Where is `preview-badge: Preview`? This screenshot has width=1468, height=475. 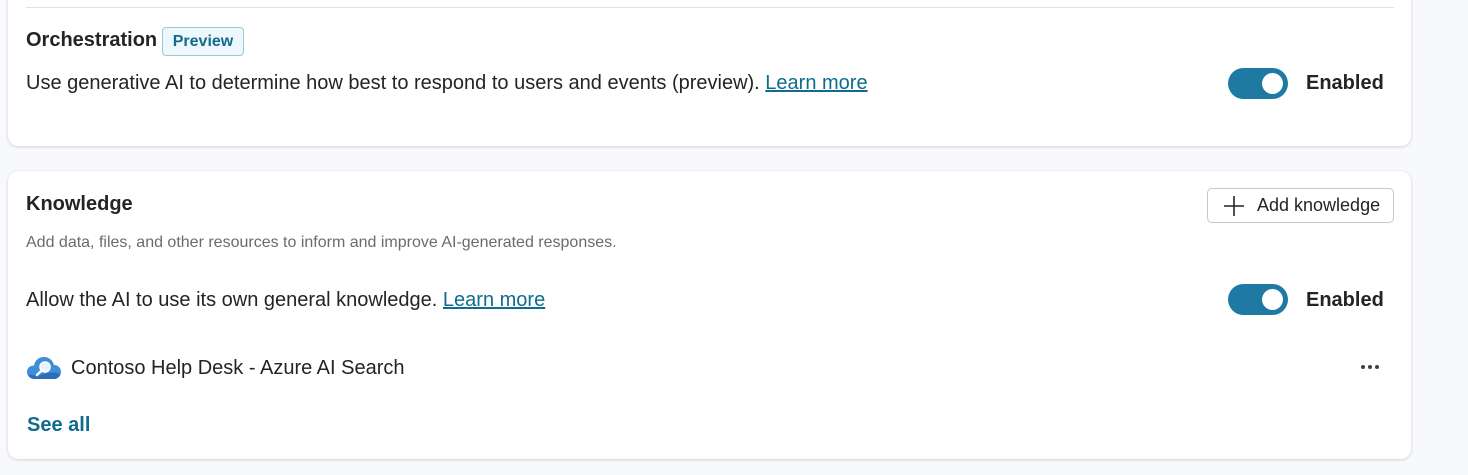 preview-badge: Preview is located at coordinates (203, 41).